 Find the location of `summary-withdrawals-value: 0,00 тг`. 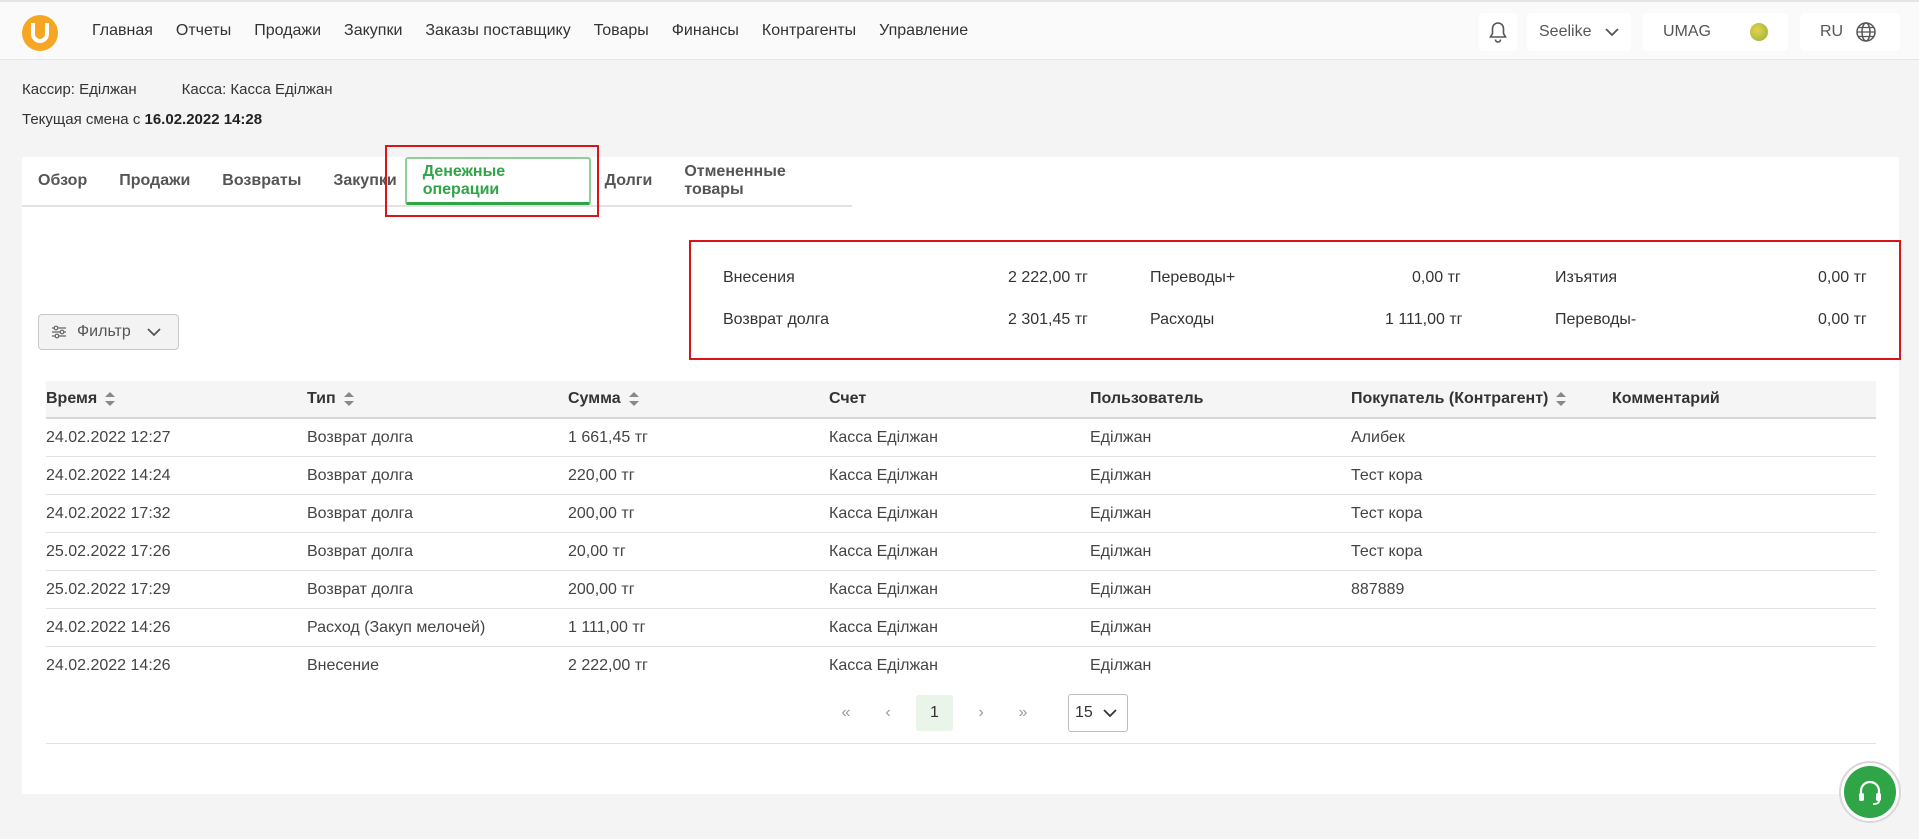

summary-withdrawals-value: 0,00 тг is located at coordinates (1842, 277).